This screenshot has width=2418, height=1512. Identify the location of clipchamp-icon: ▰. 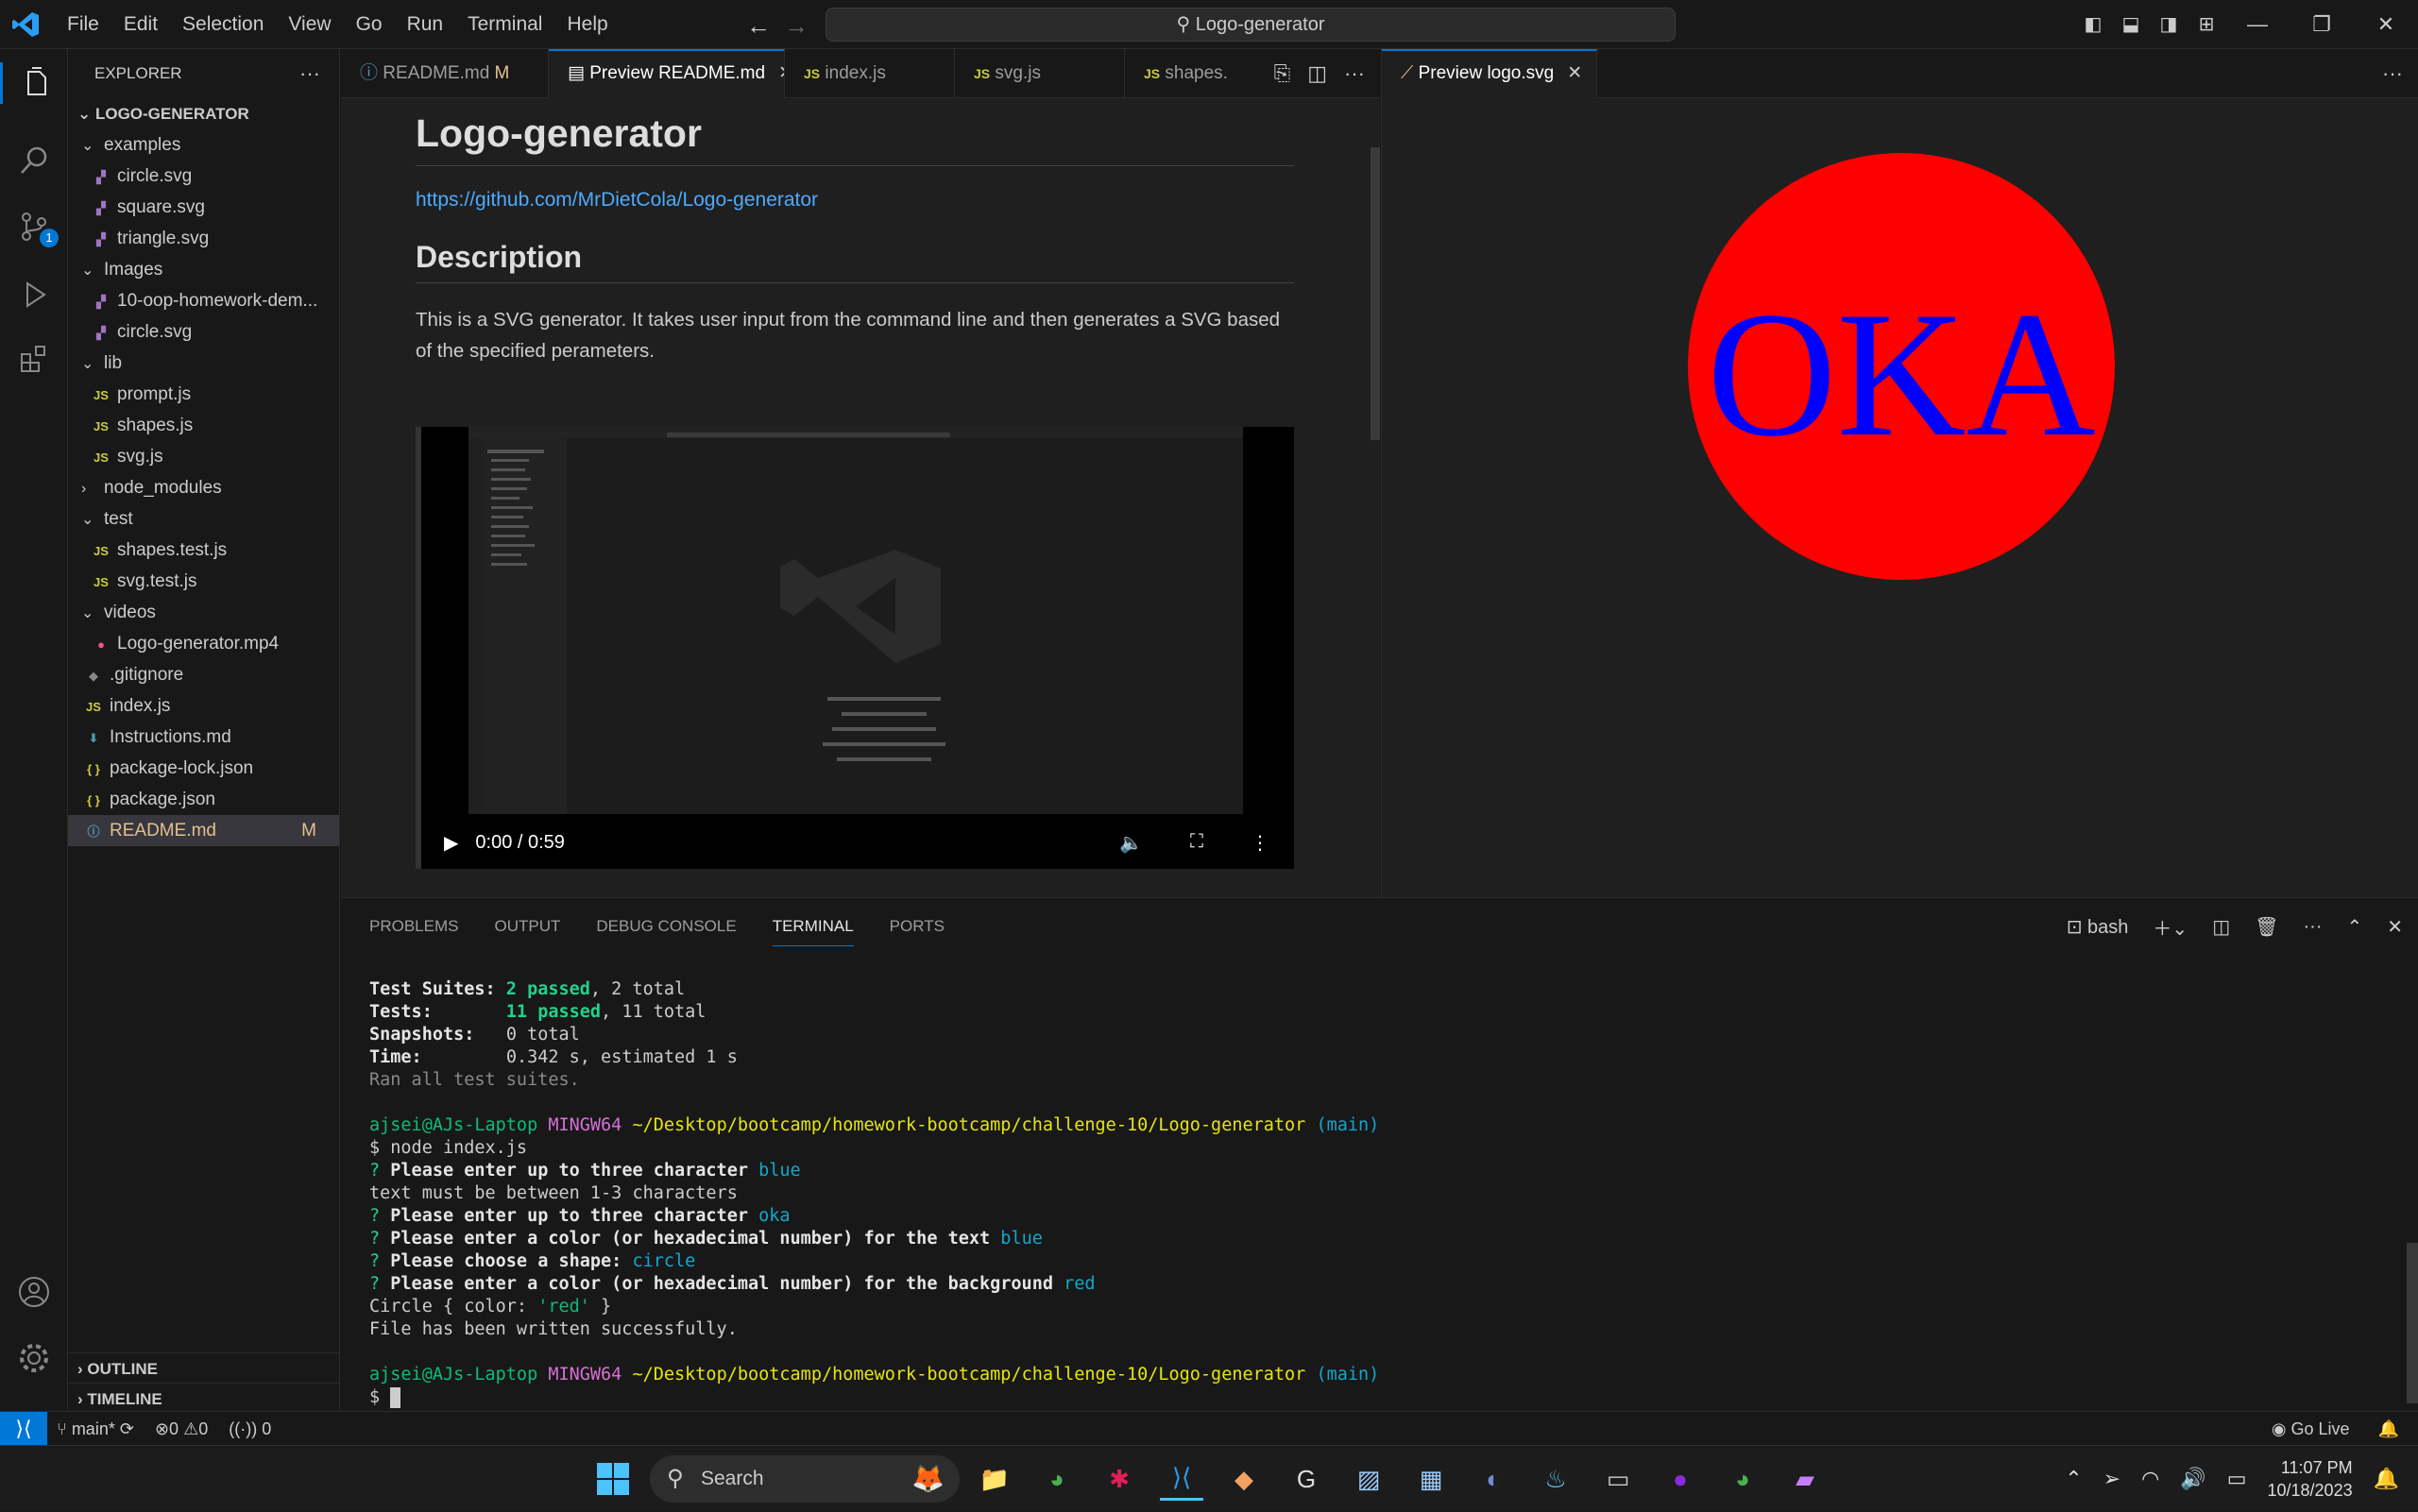
(1805, 1479).